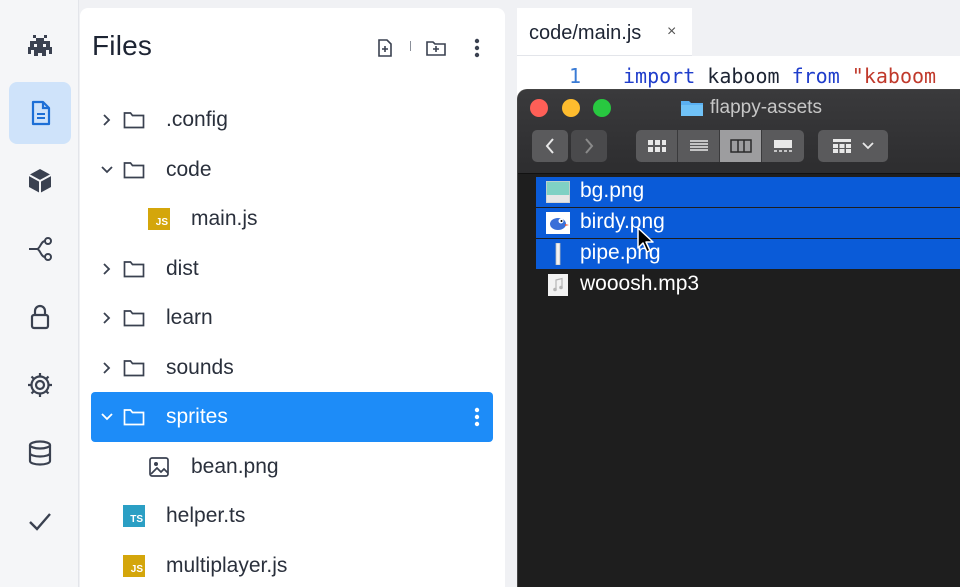 This screenshot has height=587, width=960. I want to click on gallery-view-icon, so click(783, 146).